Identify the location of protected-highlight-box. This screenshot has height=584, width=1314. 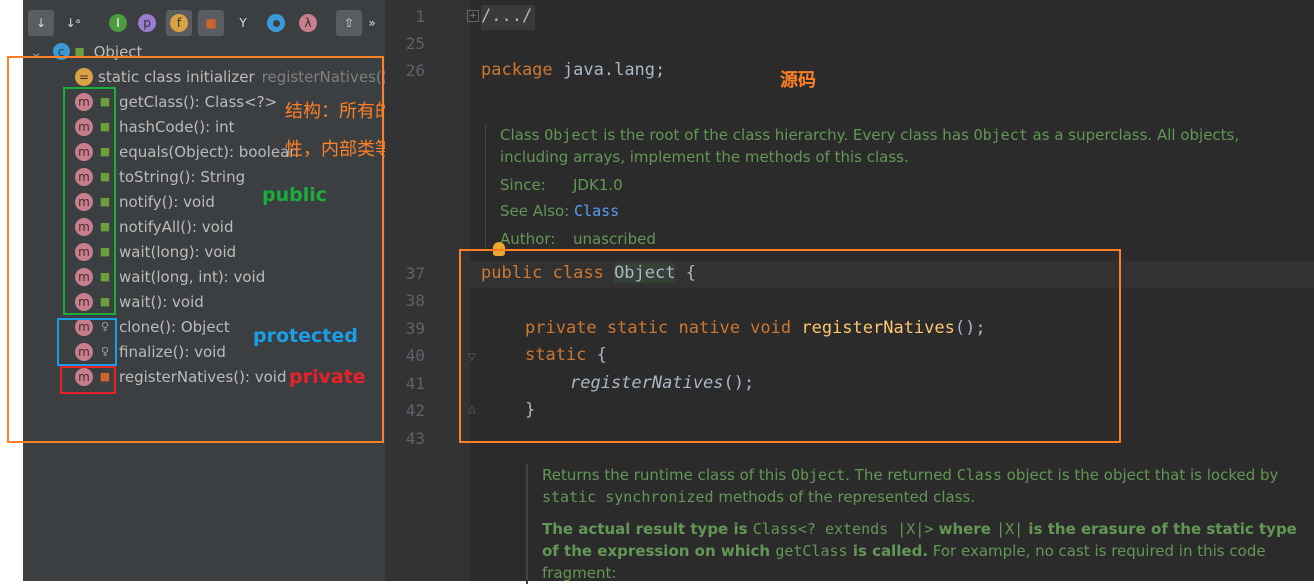
(87, 342).